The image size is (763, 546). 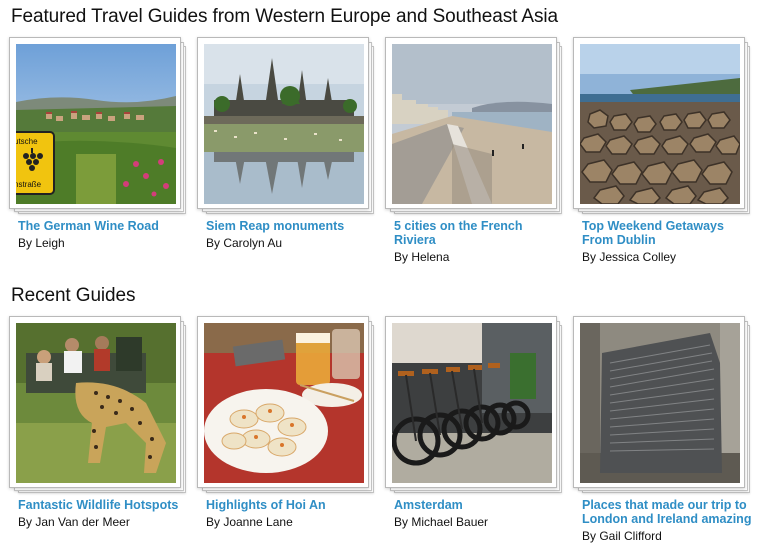 I want to click on guide-card: 5 cities on the French Riviera By Helena, so click(x=476, y=151).